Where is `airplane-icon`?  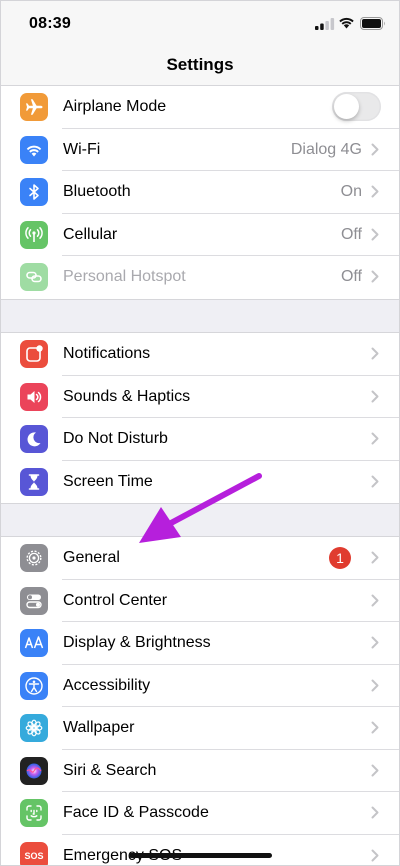
airplane-icon is located at coordinates (34, 107).